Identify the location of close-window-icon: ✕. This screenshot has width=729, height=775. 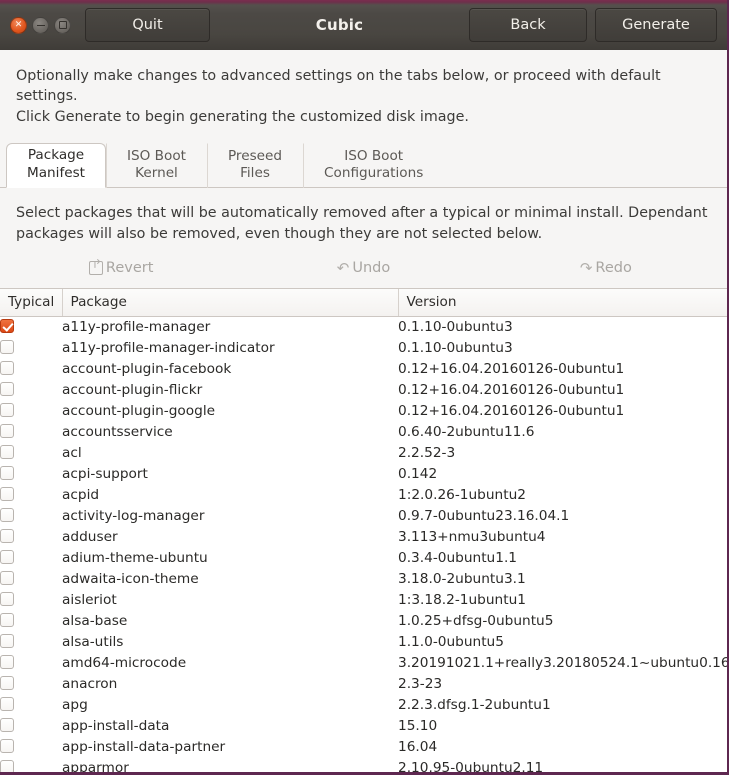
(18, 25).